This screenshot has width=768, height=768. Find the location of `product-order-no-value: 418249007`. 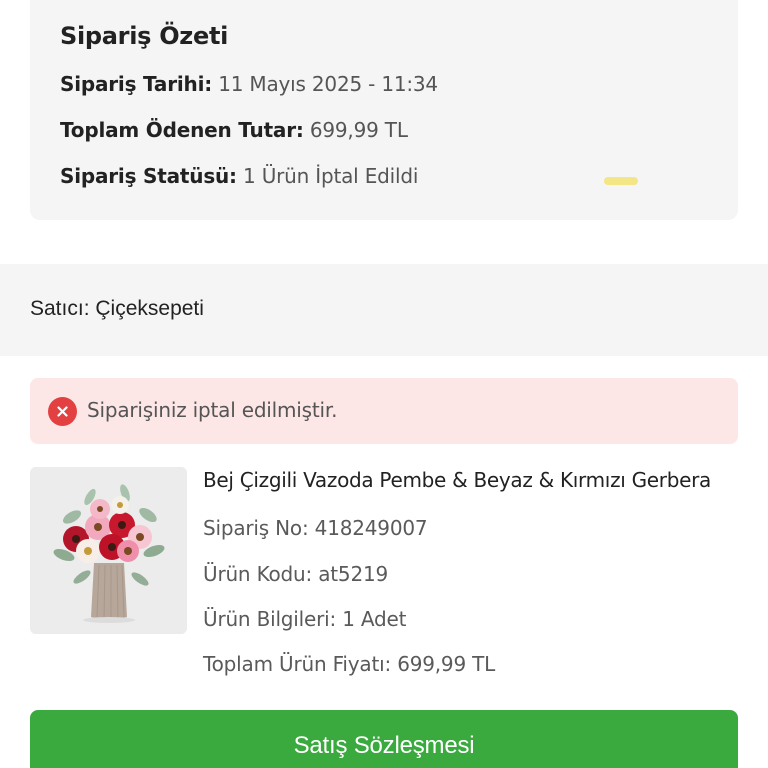

product-order-no-value: 418249007 is located at coordinates (371, 528).